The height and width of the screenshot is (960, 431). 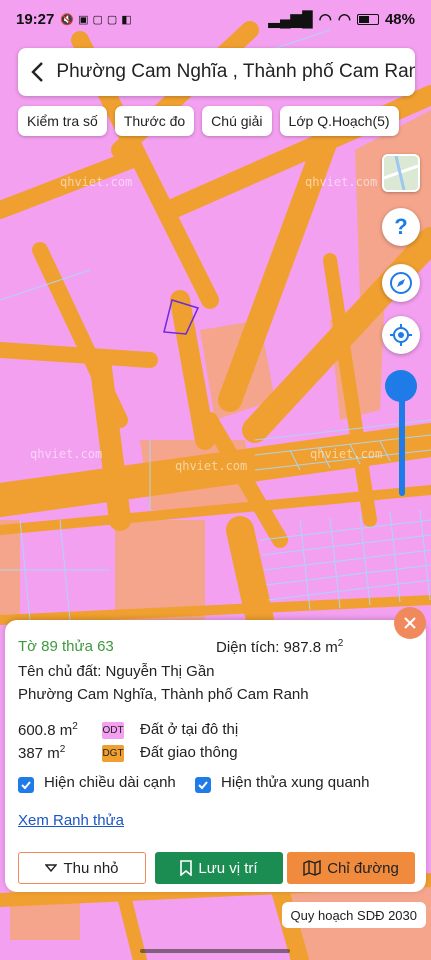 I want to click on back-button, so click(x=37, y=72).